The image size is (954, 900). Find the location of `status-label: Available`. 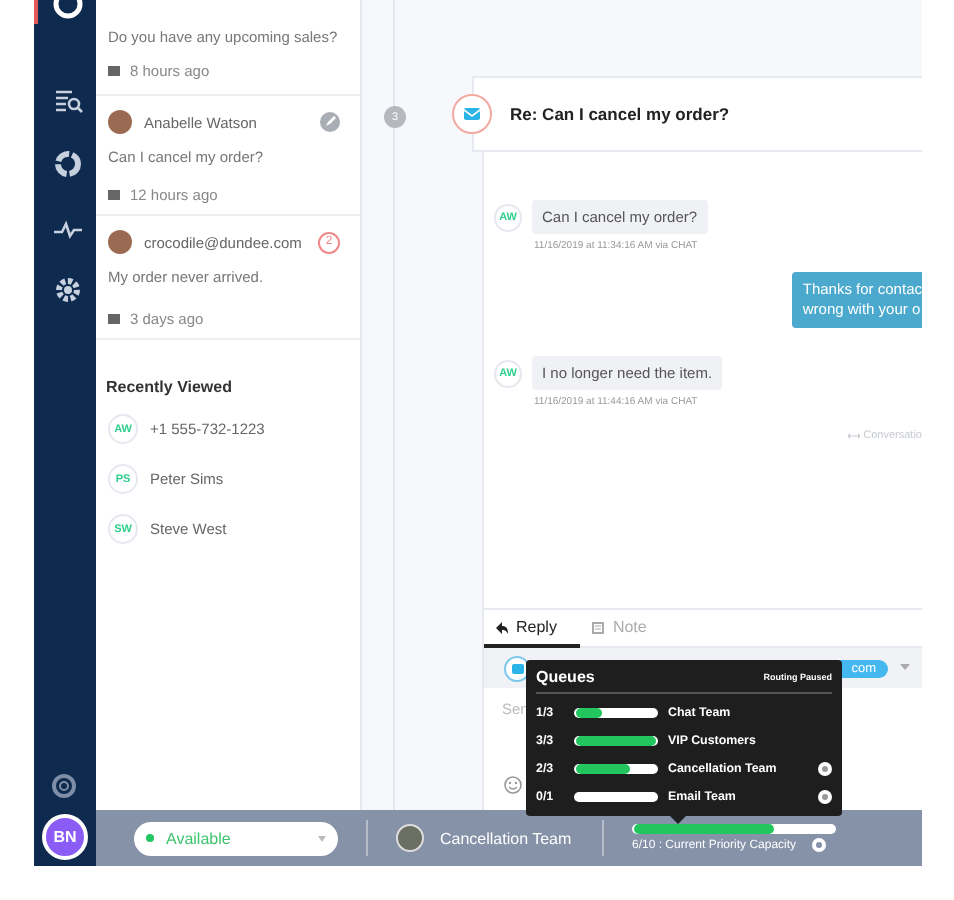

status-label: Available is located at coordinates (198, 838).